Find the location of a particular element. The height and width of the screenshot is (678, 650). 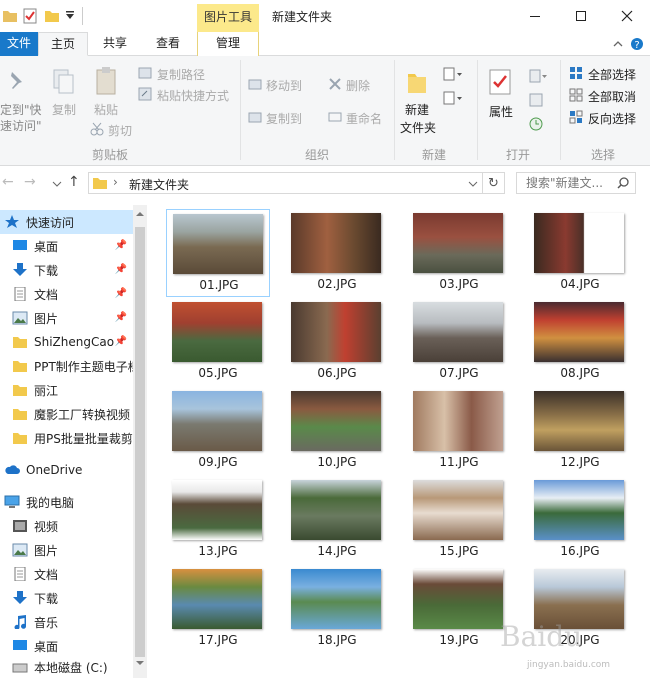

tab-share: 共享 is located at coordinates (115, 44).